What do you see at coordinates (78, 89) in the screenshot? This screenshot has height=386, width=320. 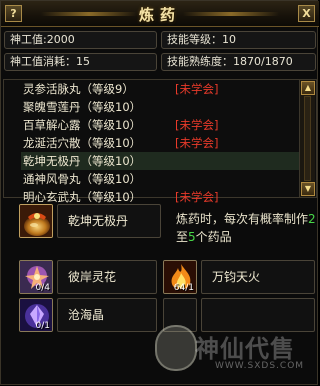 I see `recipe-name: 灵参活脉丸（等级9）` at bounding box center [78, 89].